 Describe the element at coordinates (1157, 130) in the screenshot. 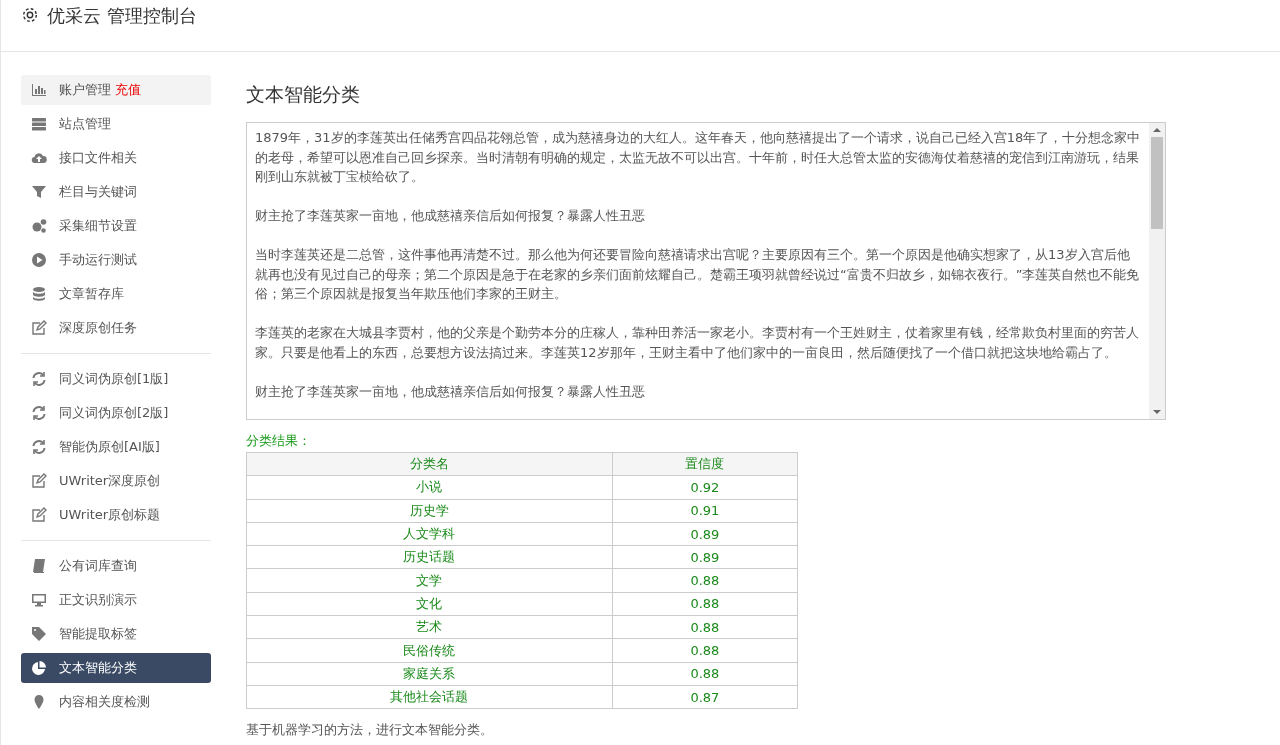

I see `scroll-up-icon` at that location.